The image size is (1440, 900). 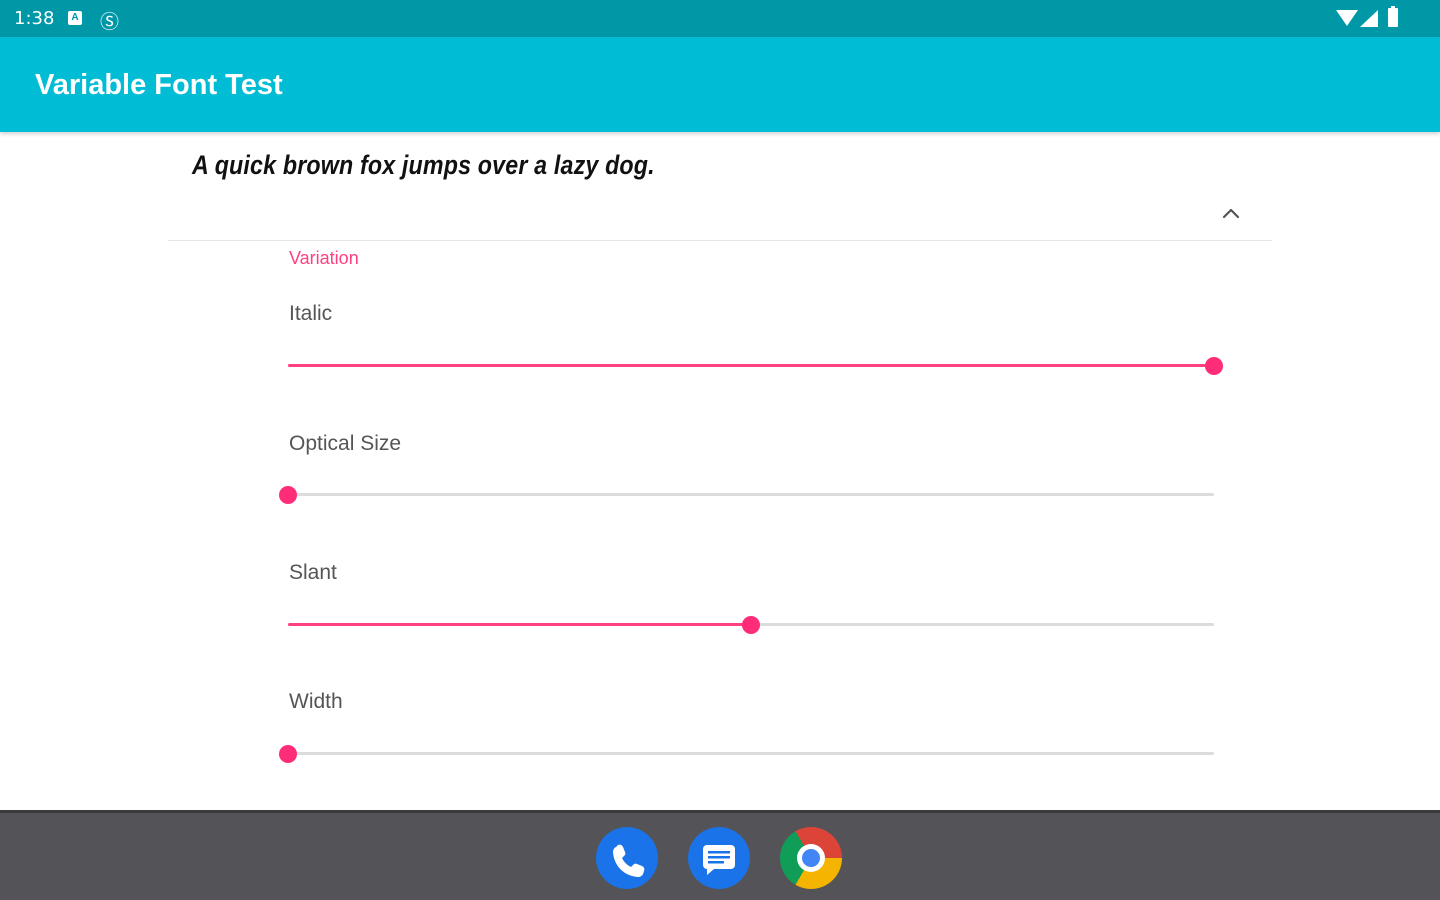 What do you see at coordinates (313, 572) in the screenshot?
I see `axis-label-slant: Slant` at bounding box center [313, 572].